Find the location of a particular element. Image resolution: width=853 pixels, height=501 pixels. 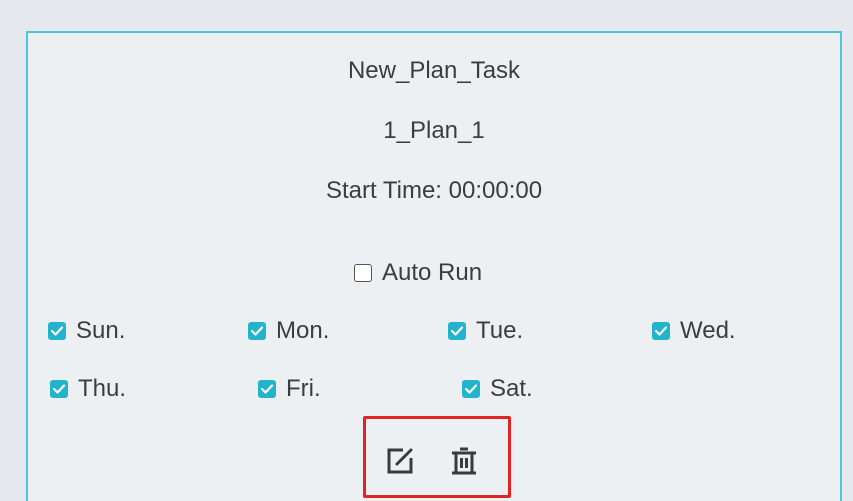

day-label-sat: Sat. is located at coordinates (511, 388).